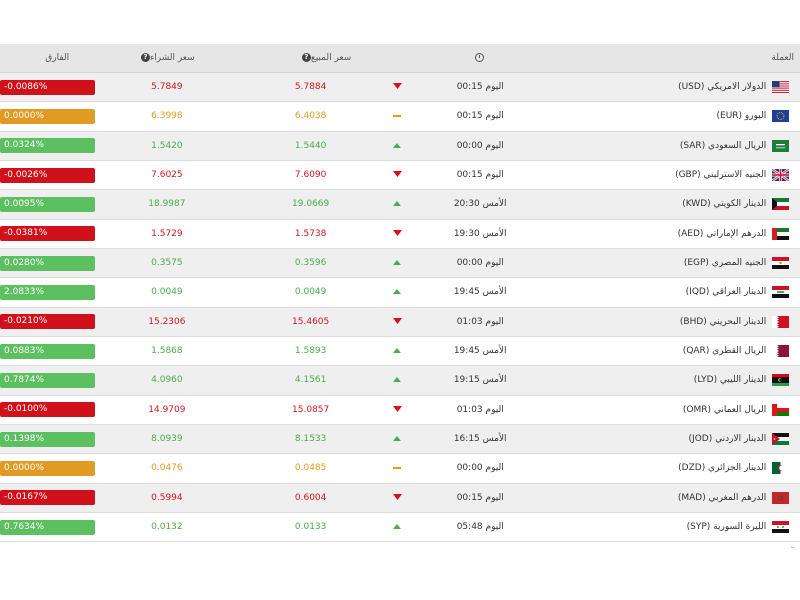  What do you see at coordinates (167, 351) in the screenshot?
I see `buy-price: 1.5868` at bounding box center [167, 351].